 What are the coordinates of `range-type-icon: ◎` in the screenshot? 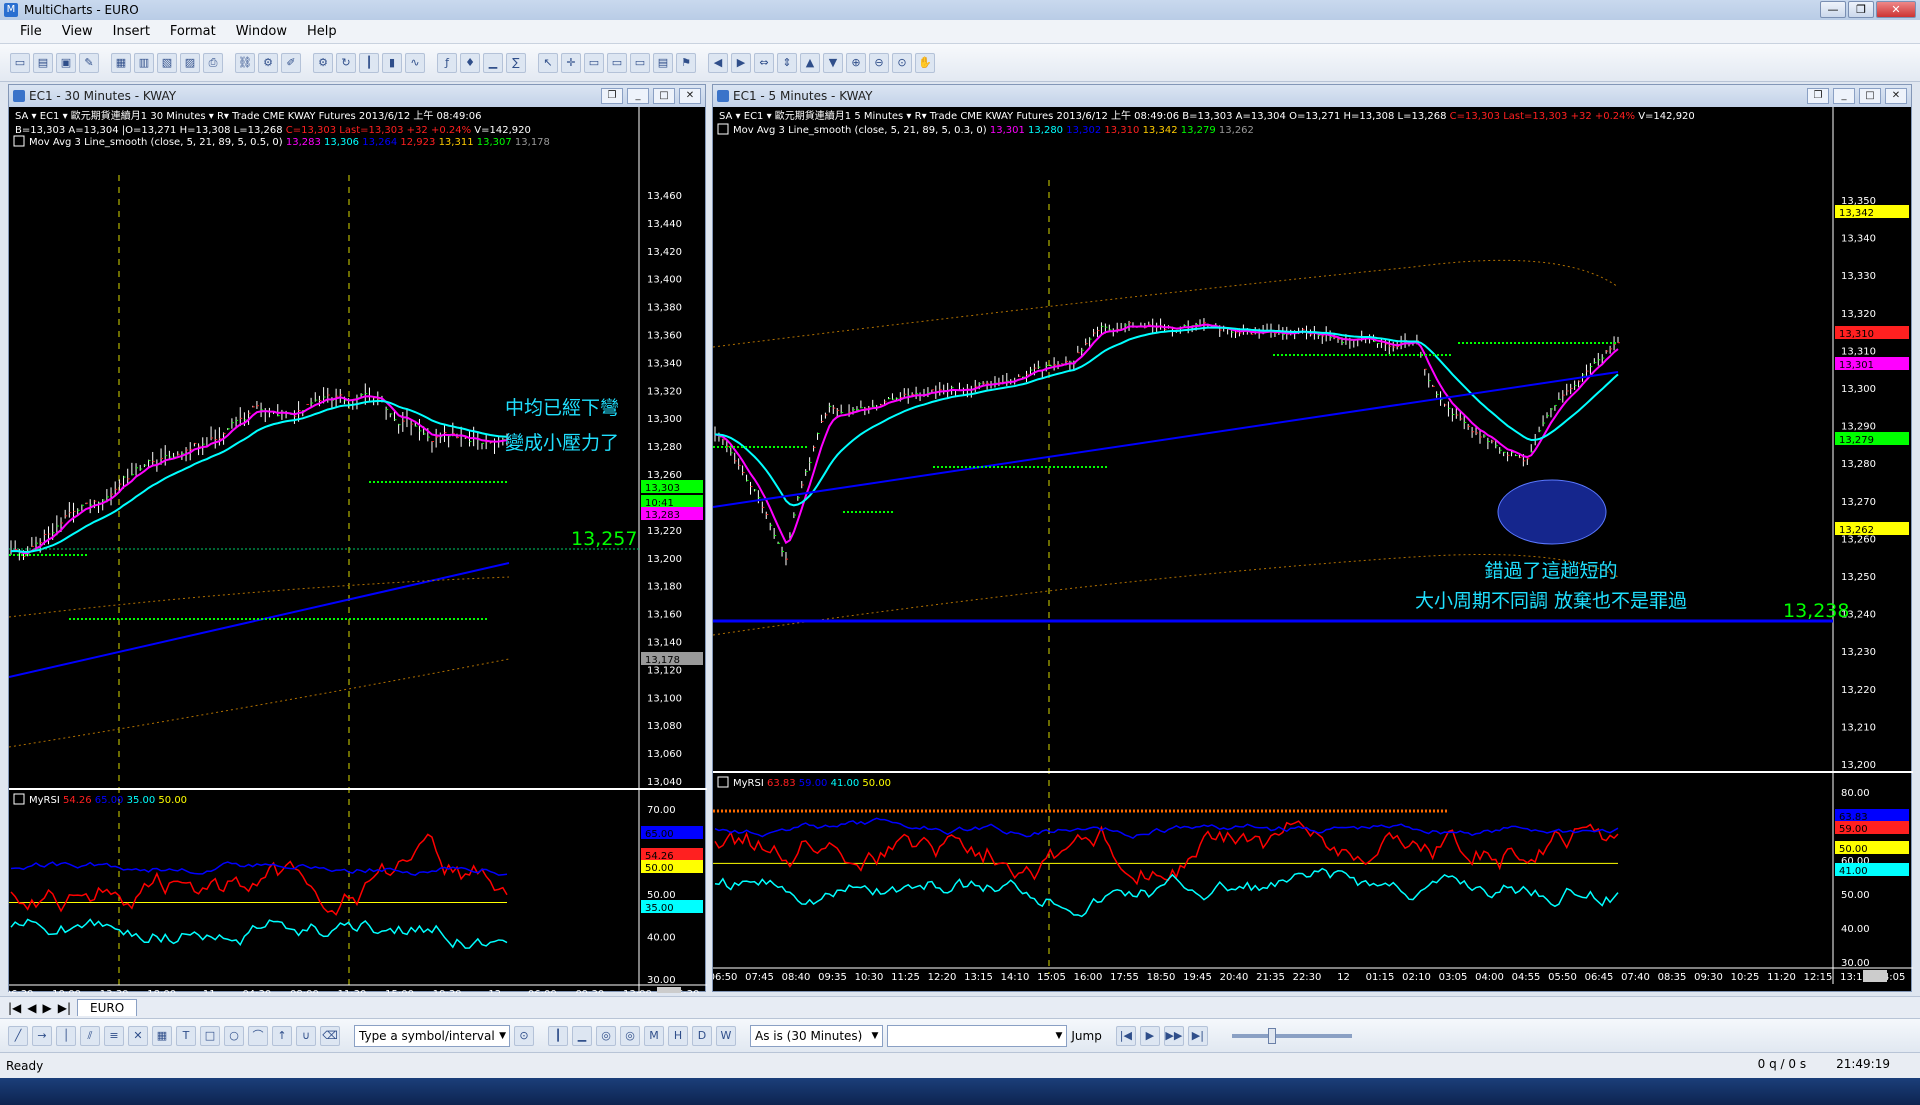 It's located at (630, 1035).